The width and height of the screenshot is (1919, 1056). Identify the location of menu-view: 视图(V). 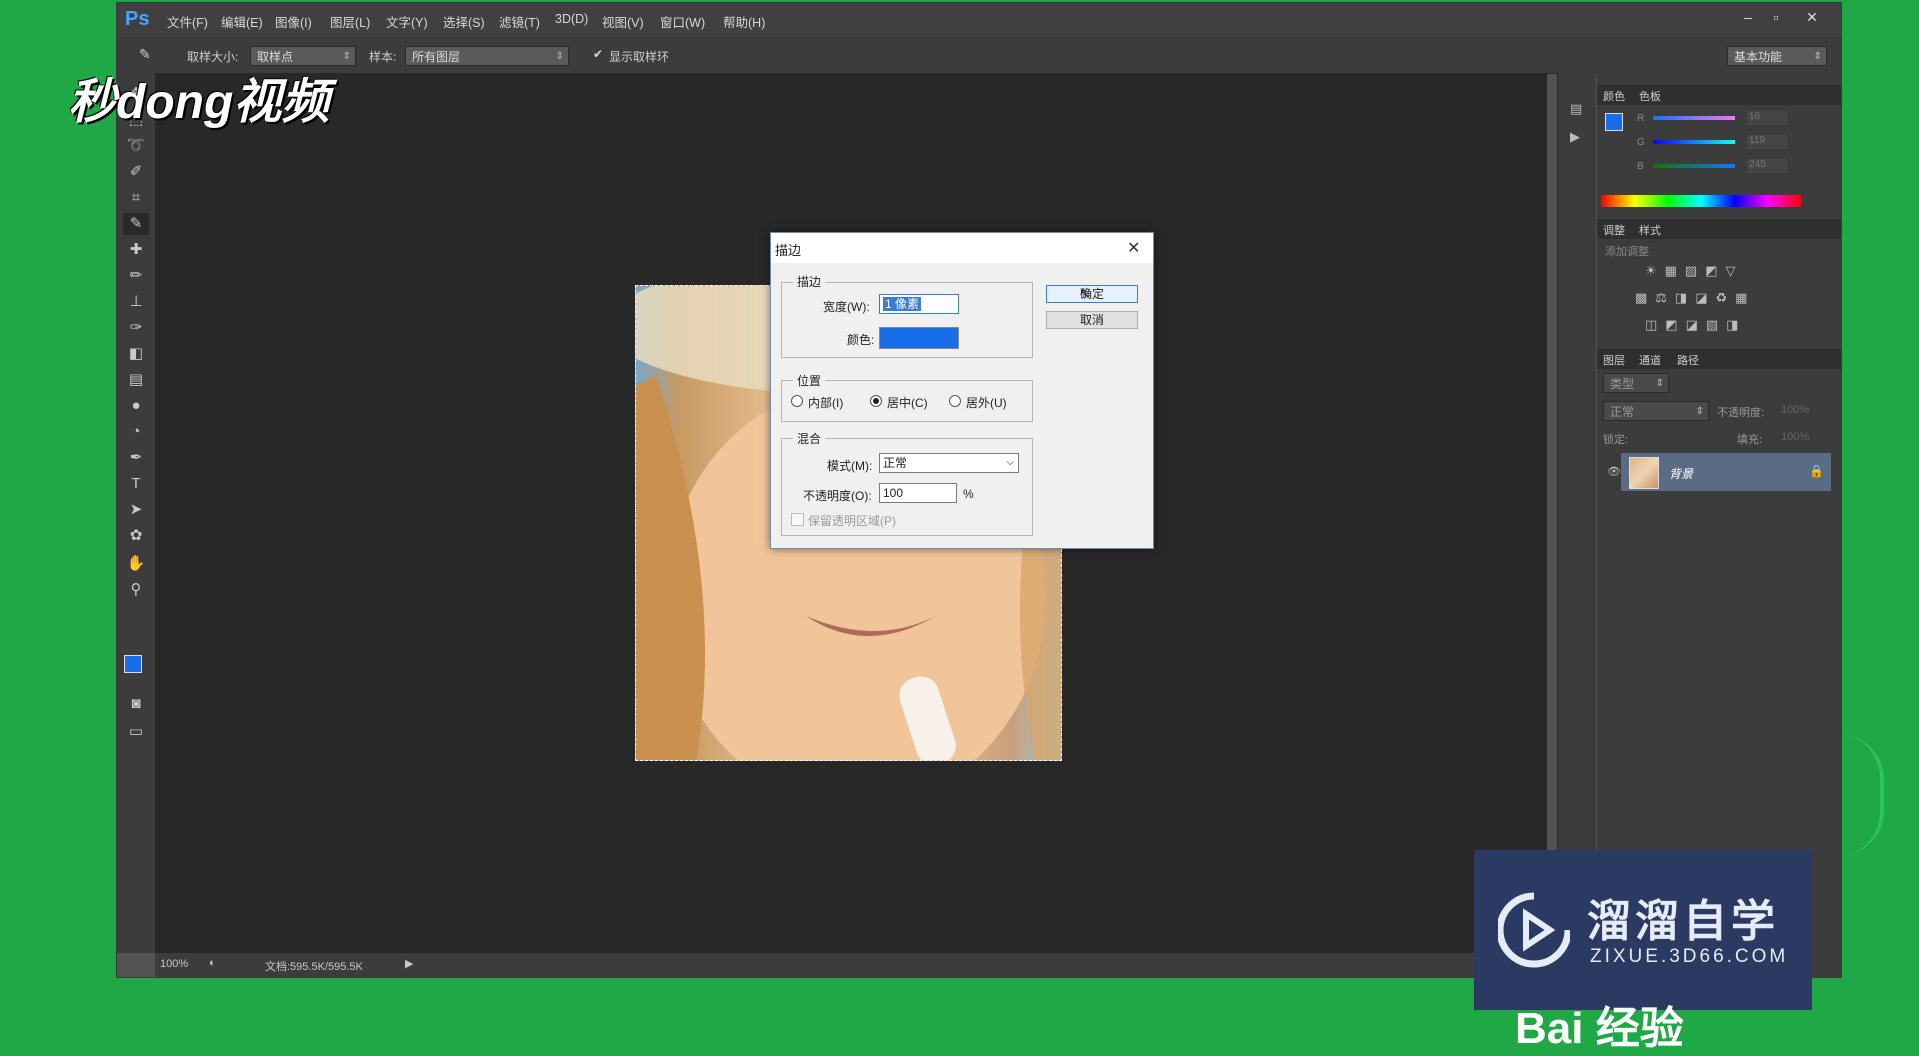
(623, 21).